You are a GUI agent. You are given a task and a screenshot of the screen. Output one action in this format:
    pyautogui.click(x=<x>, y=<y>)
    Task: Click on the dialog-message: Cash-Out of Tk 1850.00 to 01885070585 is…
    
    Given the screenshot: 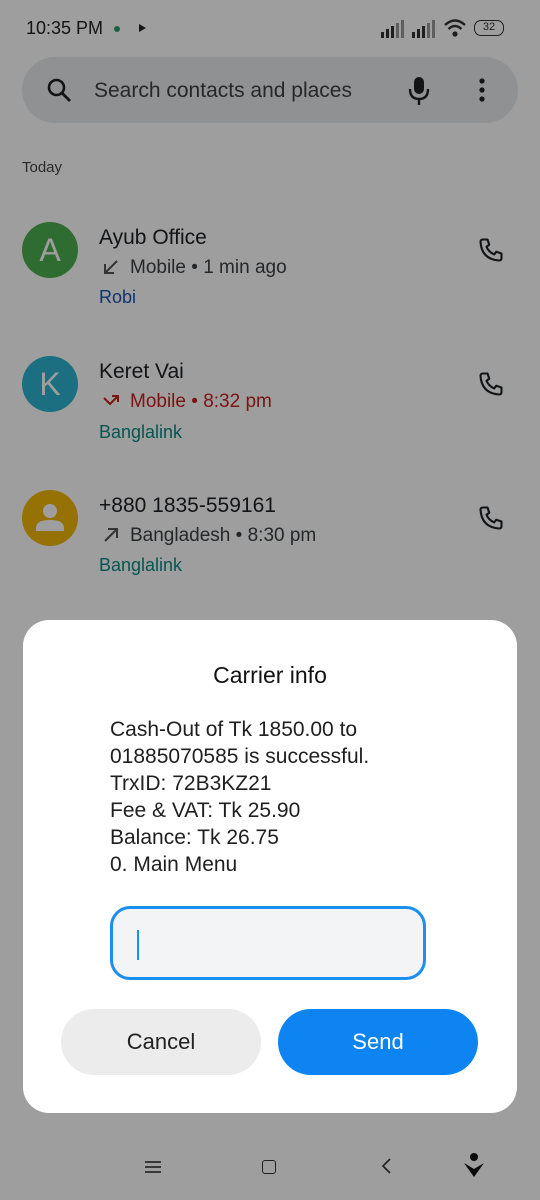 What is the action you would take?
    pyautogui.click(x=239, y=797)
    